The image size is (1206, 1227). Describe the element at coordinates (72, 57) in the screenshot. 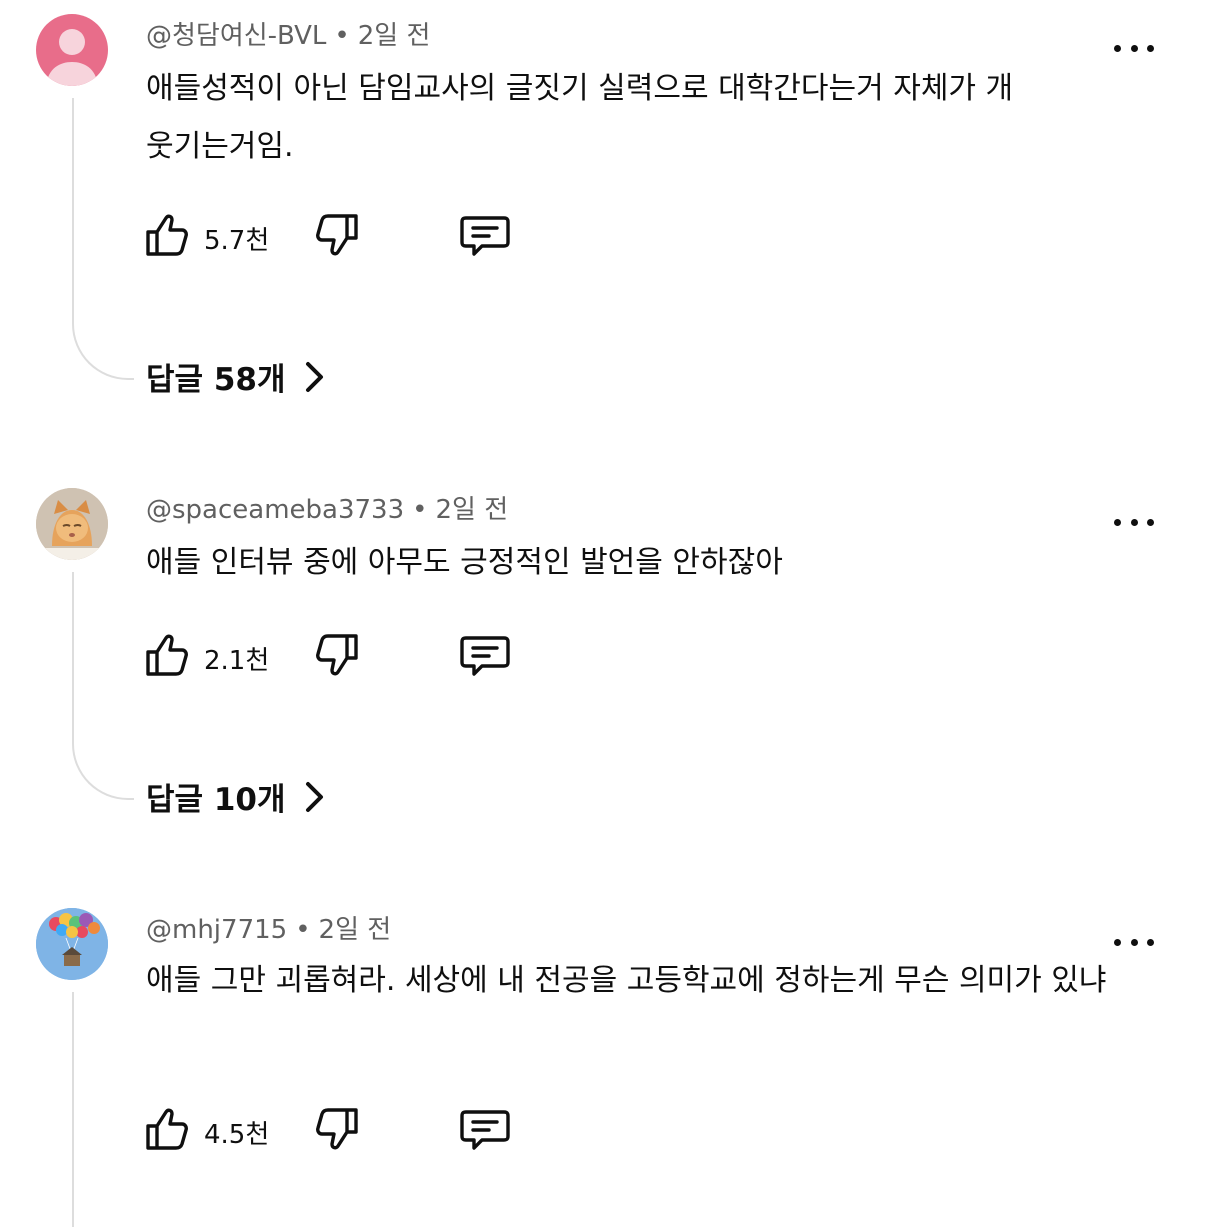

I see `default-user-icon` at that location.